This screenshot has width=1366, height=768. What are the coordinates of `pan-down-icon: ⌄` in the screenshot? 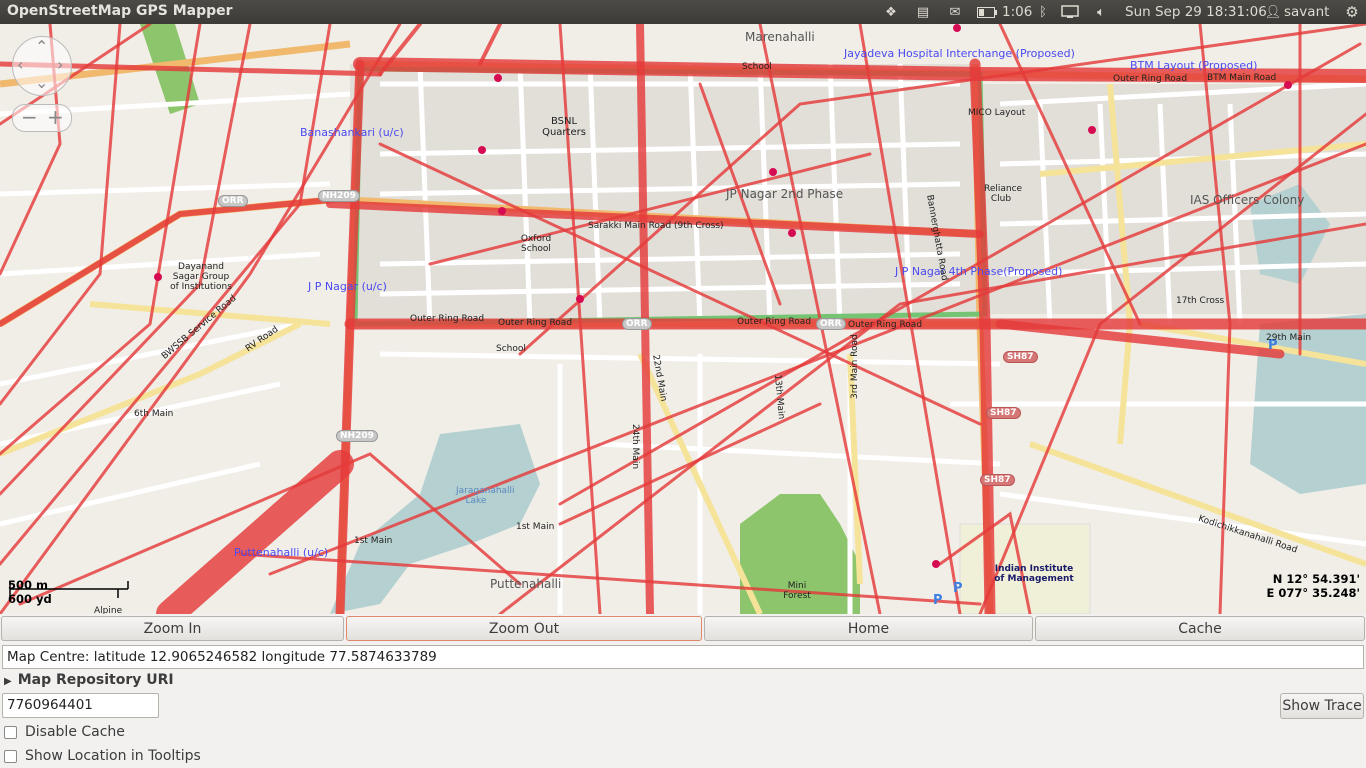 It's located at (41, 82).